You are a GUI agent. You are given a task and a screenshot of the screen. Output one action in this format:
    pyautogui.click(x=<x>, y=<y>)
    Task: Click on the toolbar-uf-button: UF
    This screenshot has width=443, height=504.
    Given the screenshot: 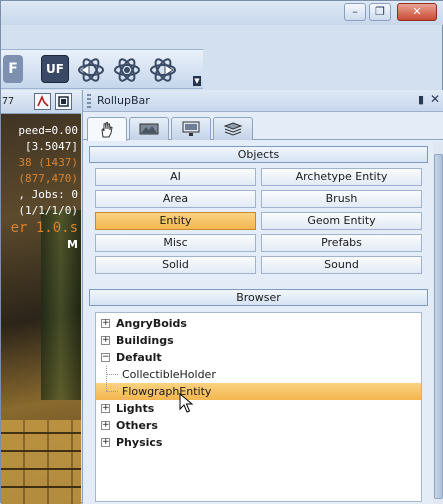 What is the action you would take?
    pyautogui.click(x=55, y=69)
    